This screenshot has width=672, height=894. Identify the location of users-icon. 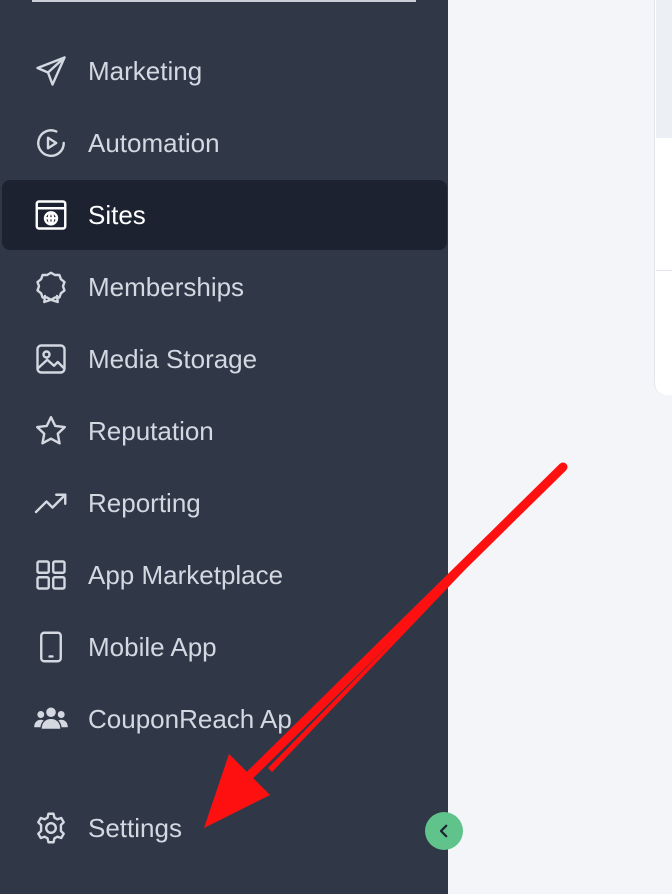
(51, 719).